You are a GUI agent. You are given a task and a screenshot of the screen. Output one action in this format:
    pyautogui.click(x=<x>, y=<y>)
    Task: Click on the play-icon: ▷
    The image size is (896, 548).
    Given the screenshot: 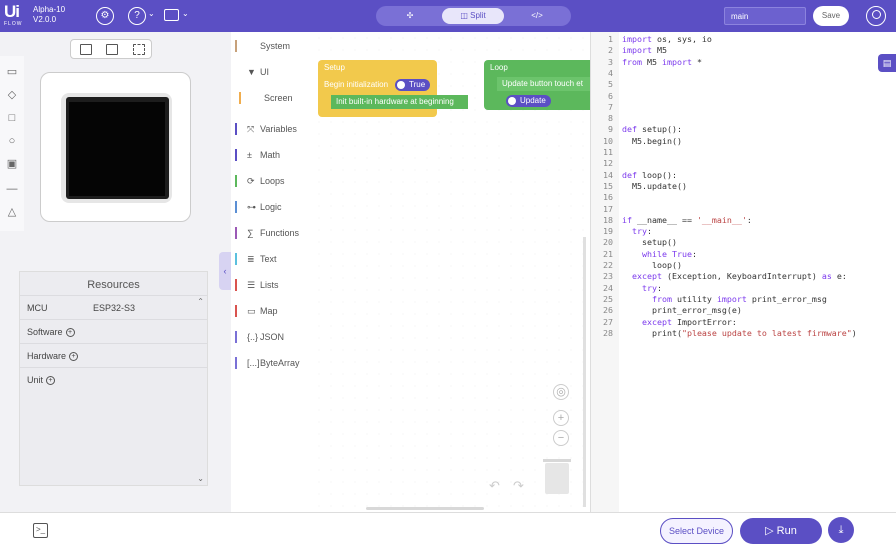 What is the action you would take?
    pyautogui.click(x=771, y=531)
    